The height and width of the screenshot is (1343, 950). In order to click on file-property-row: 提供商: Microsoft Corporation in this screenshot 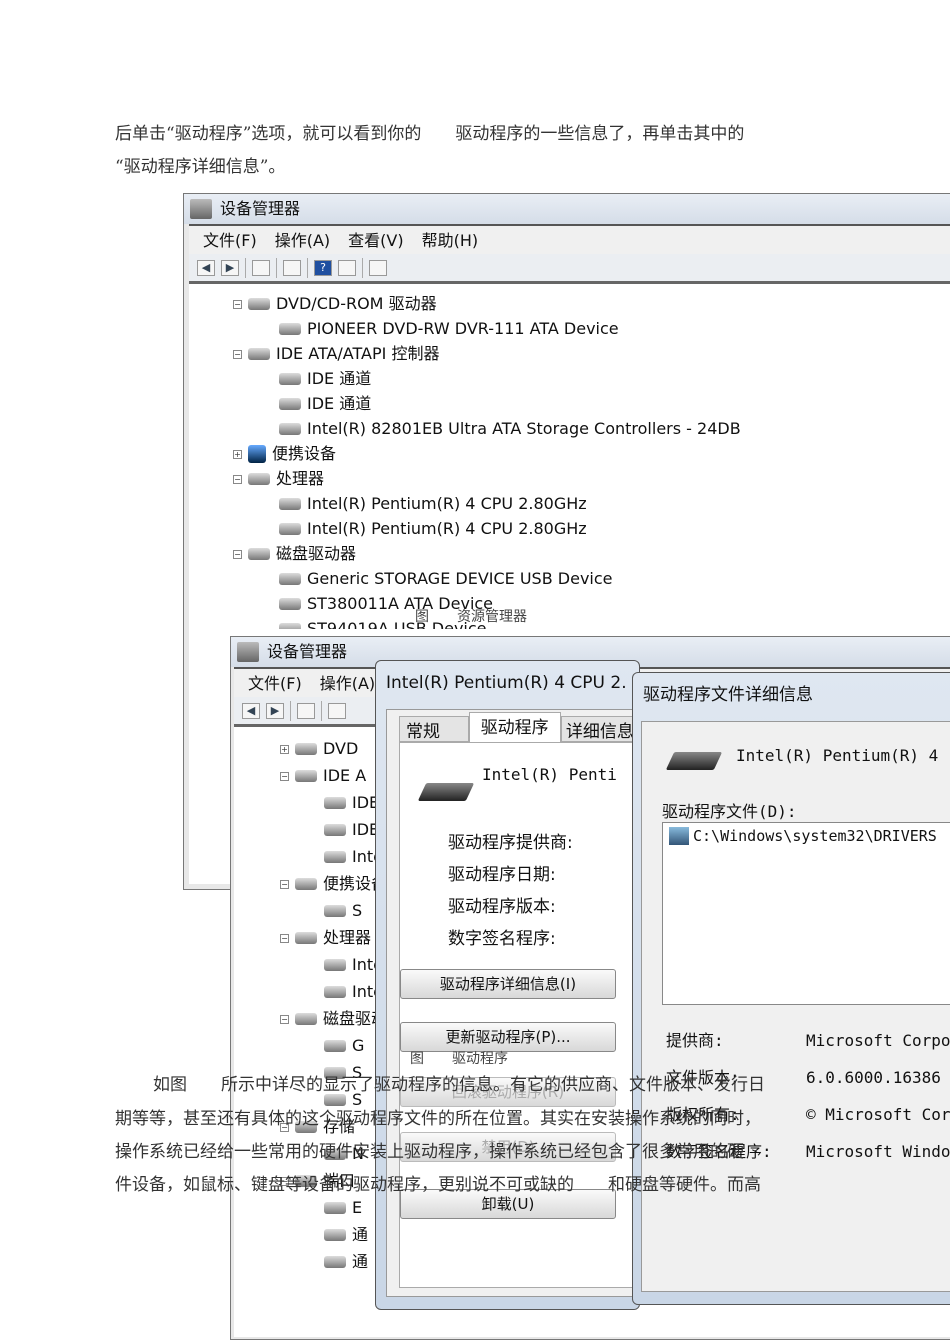, I will do `click(808, 1040)`.